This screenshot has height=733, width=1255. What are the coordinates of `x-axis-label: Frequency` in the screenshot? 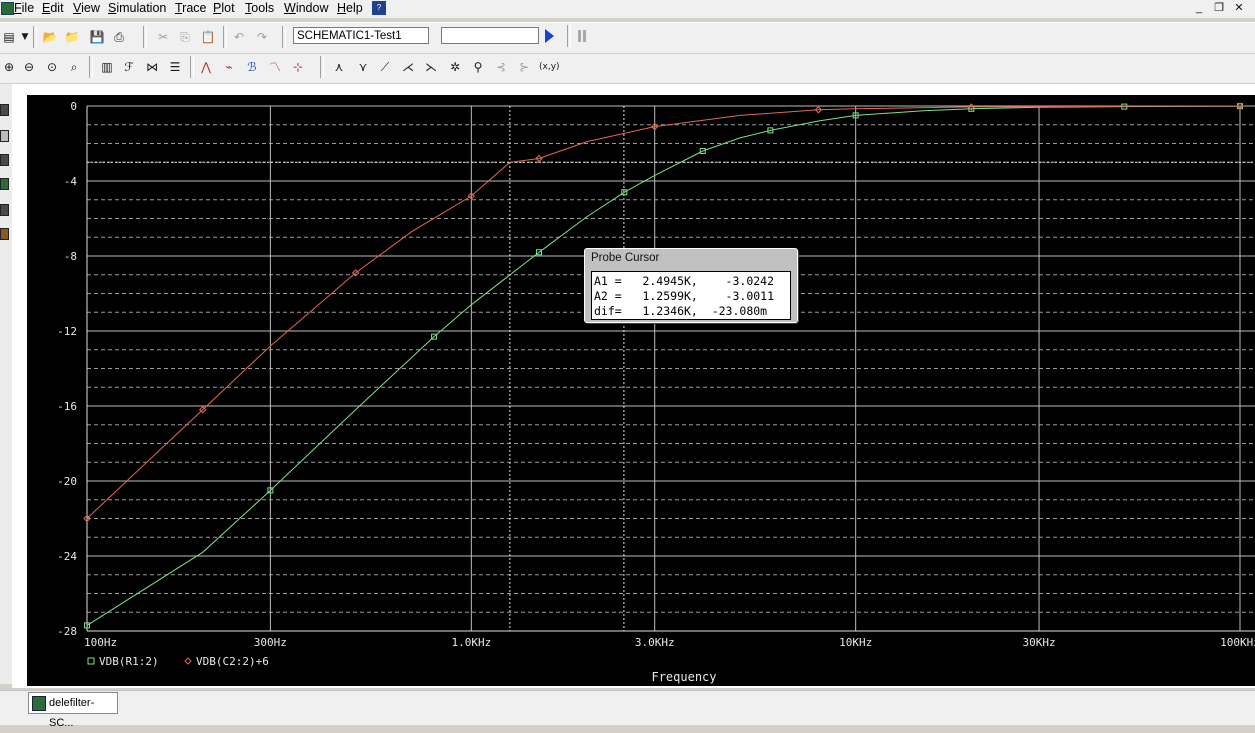 It's located at (683, 677).